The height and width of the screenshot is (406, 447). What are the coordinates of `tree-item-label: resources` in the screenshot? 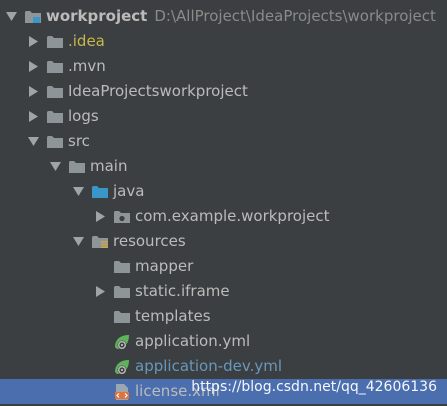 It's located at (149, 241).